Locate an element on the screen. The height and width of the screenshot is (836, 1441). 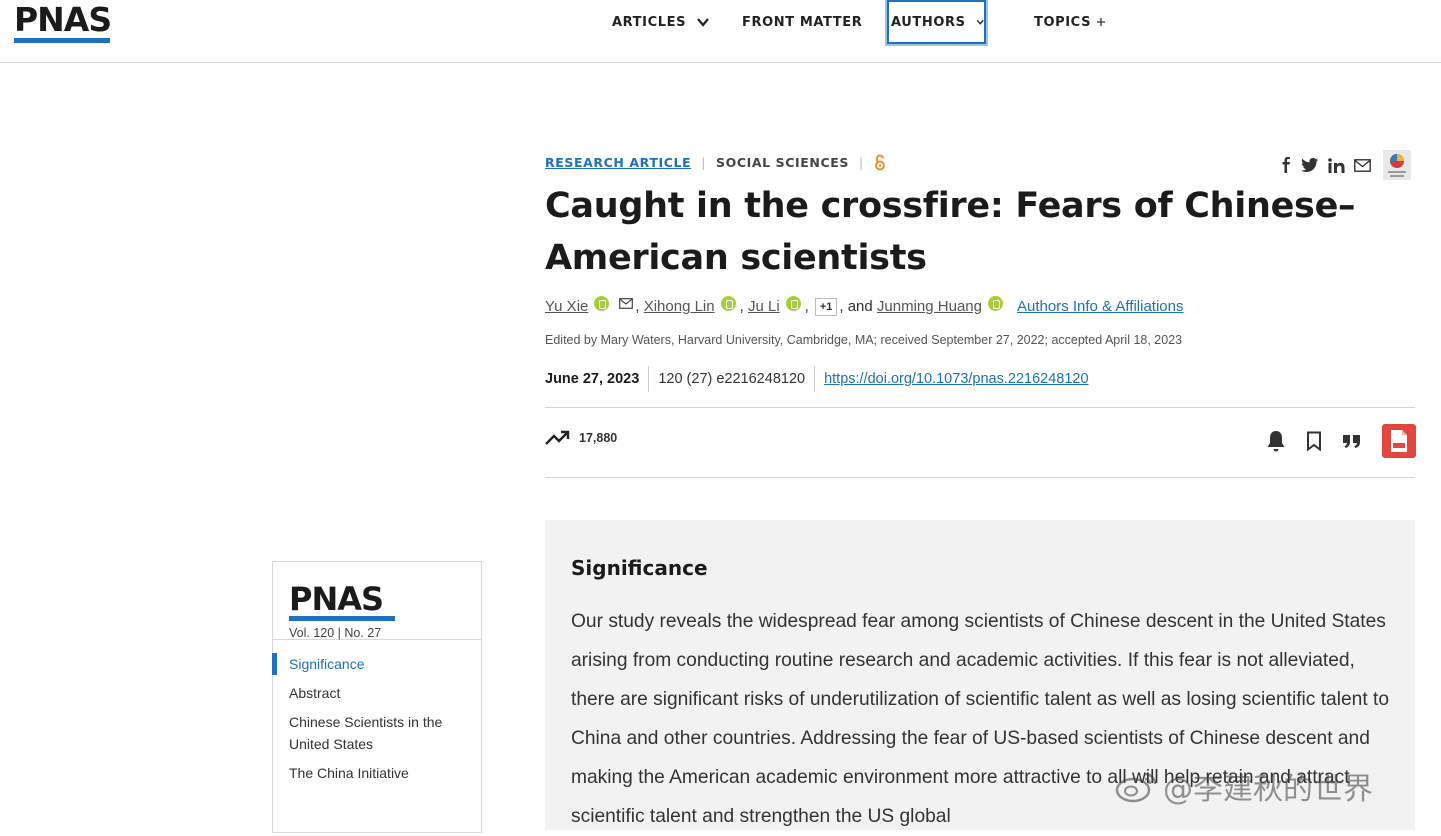
author-link: Junming Huang is located at coordinates (929, 306).